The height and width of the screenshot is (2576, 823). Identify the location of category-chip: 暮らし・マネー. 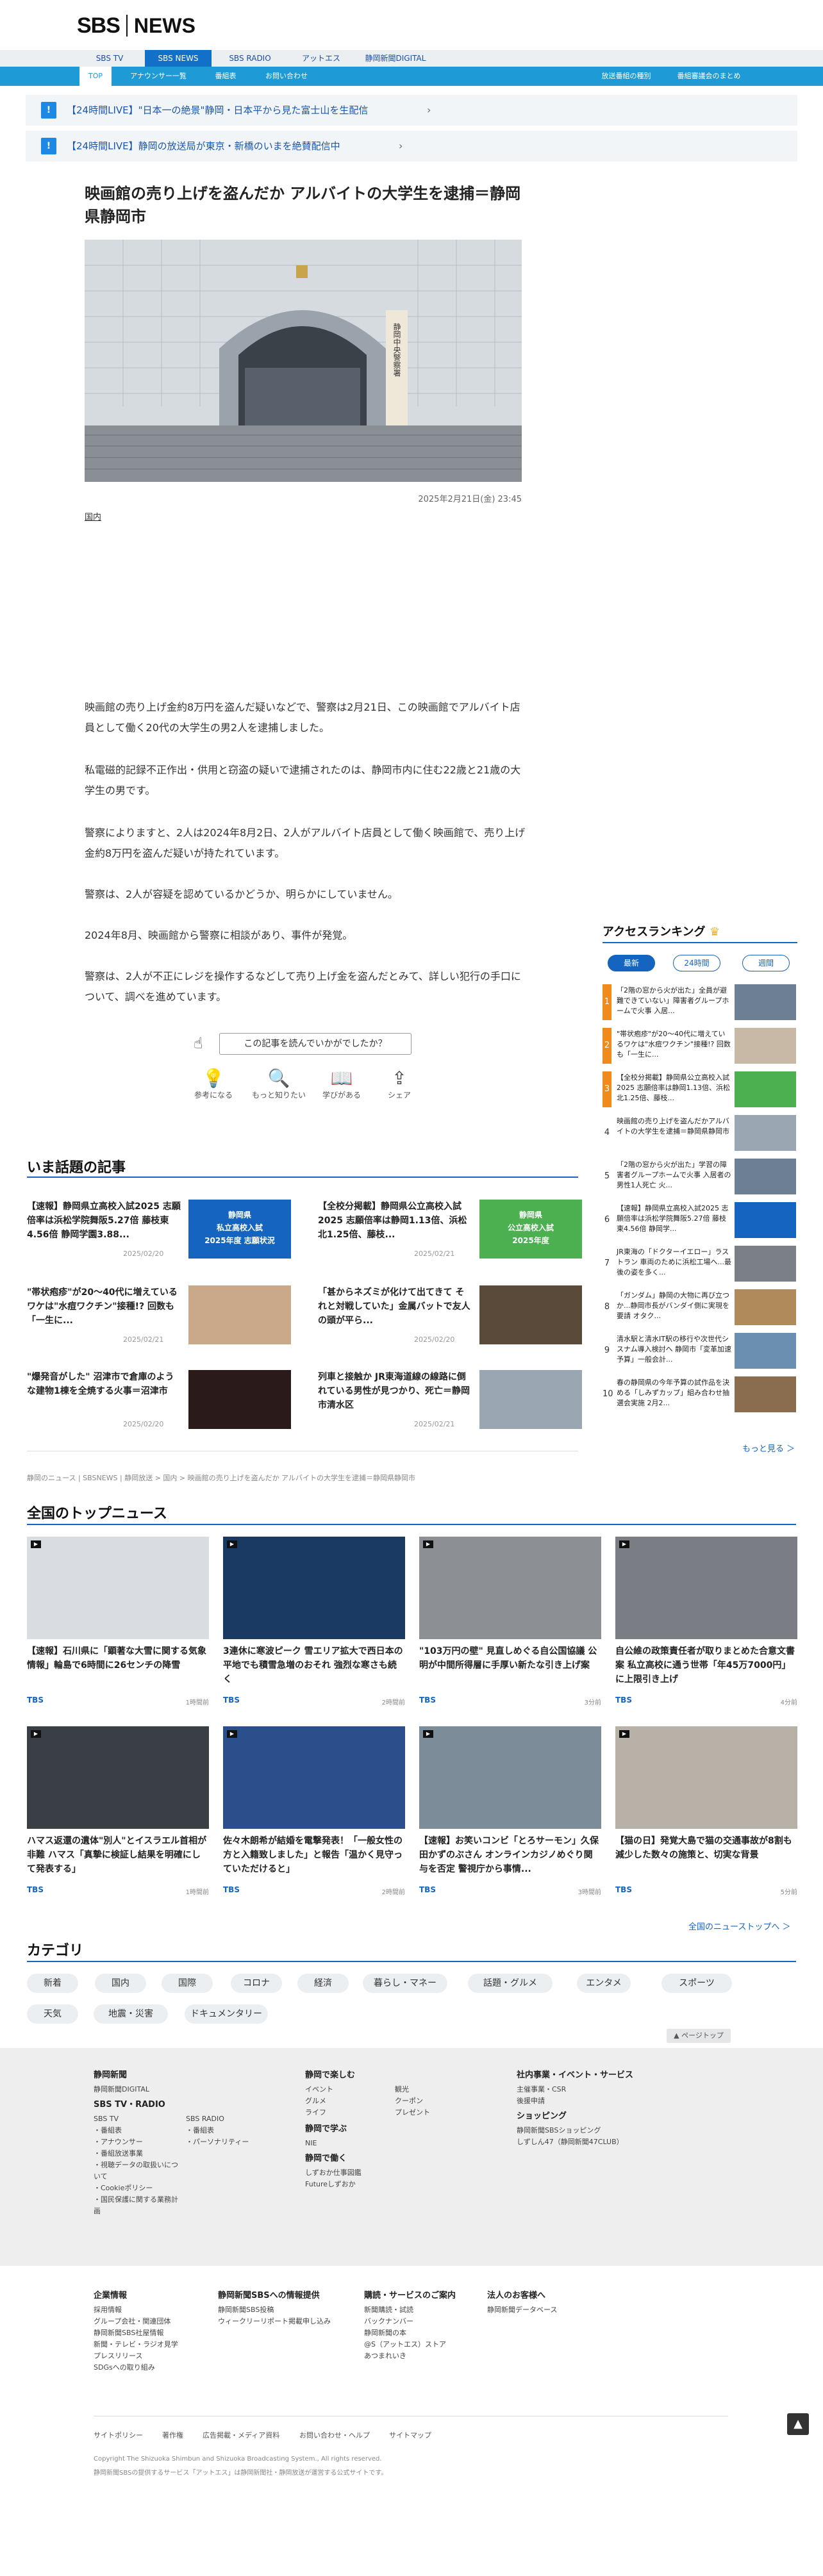
(405, 1983).